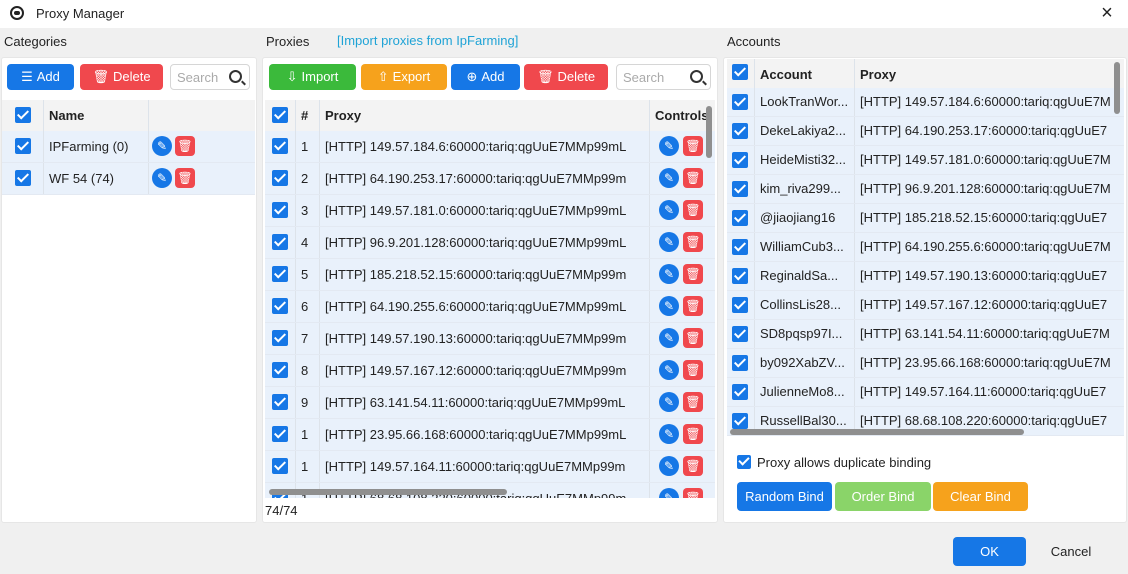 The height and width of the screenshot is (574, 1128). I want to click on proxy-search-input: Search, so click(663, 77).